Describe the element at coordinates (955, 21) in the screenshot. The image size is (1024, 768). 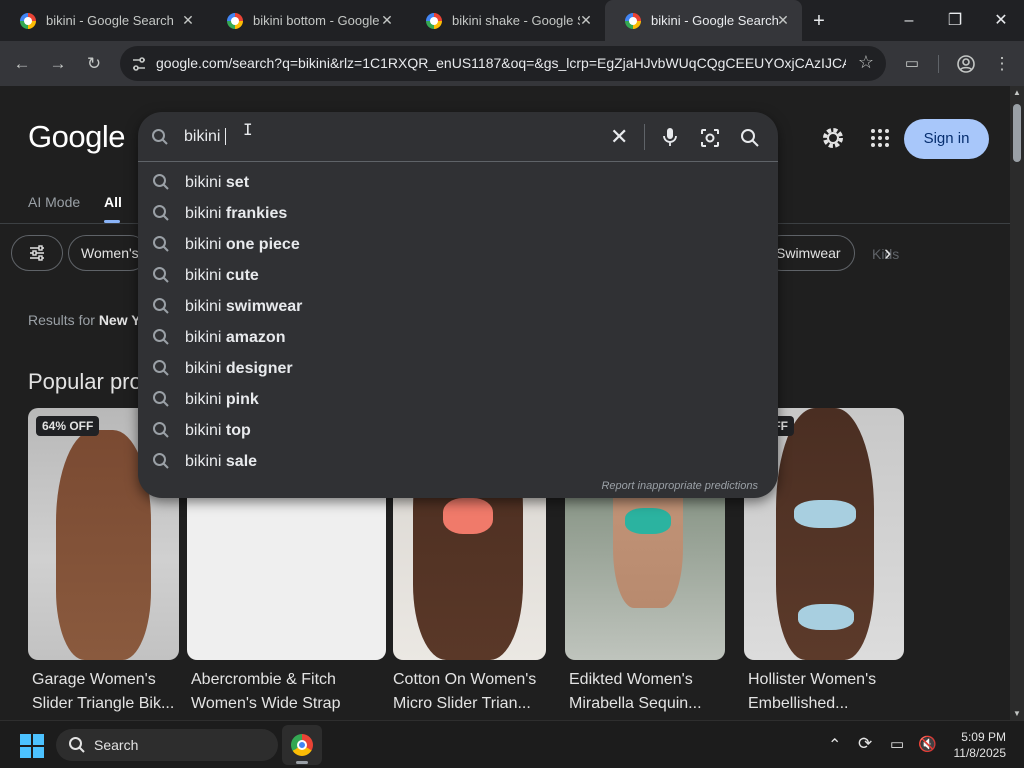
I see `restore-button: ❐` at that location.